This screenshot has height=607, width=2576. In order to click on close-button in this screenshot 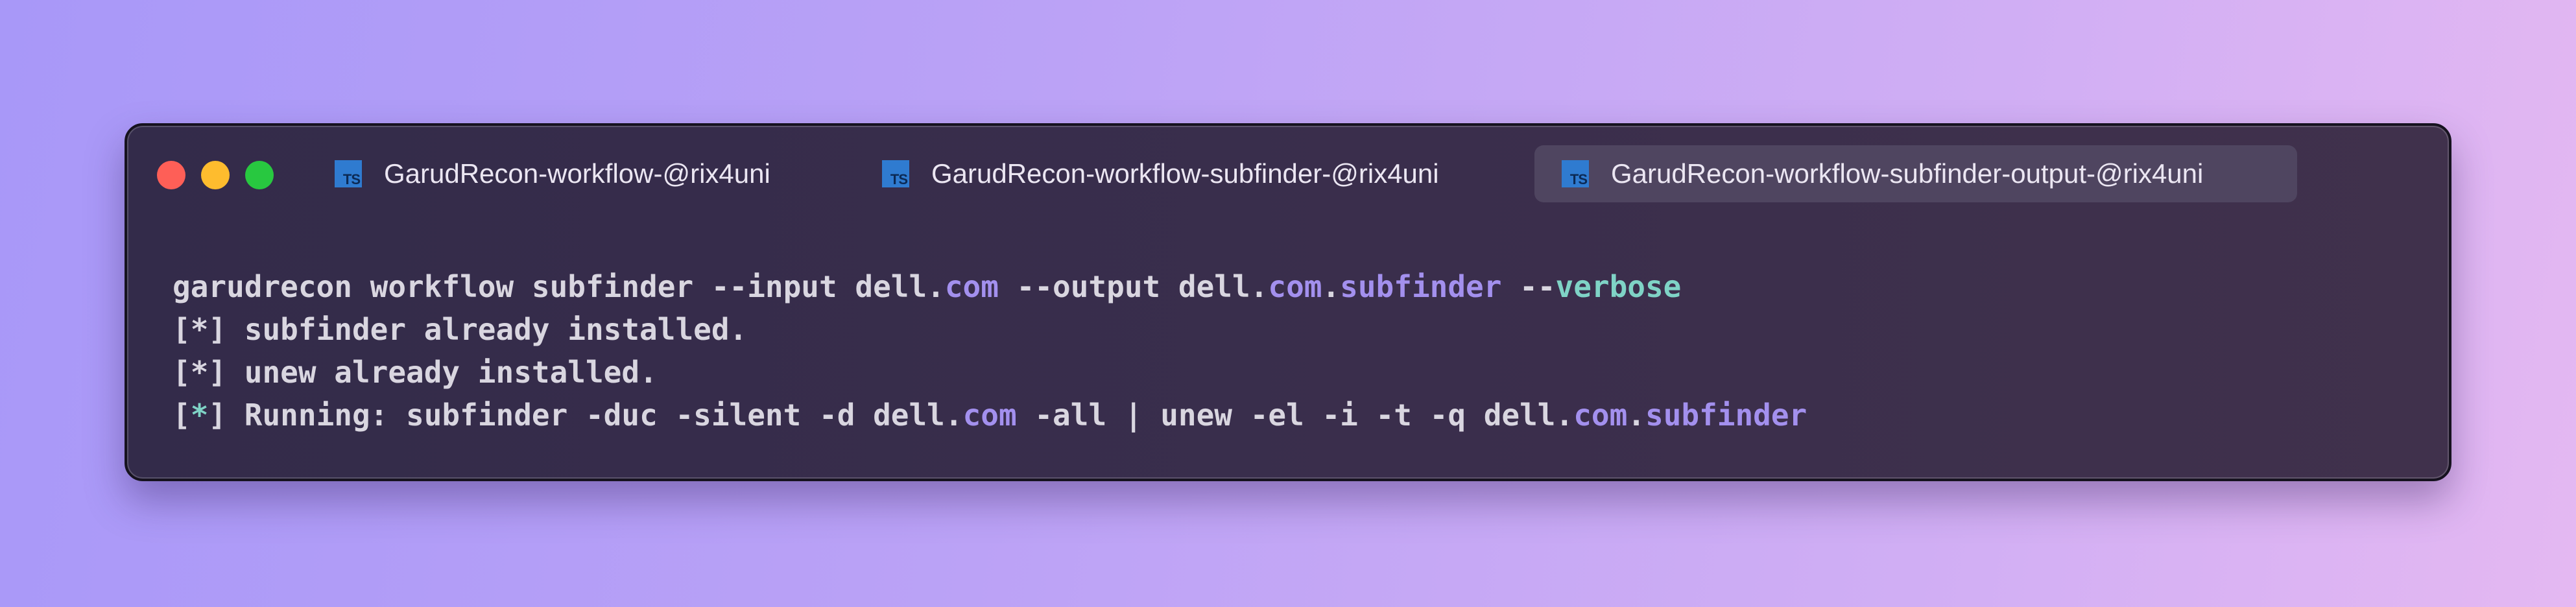, I will do `click(171, 175)`.